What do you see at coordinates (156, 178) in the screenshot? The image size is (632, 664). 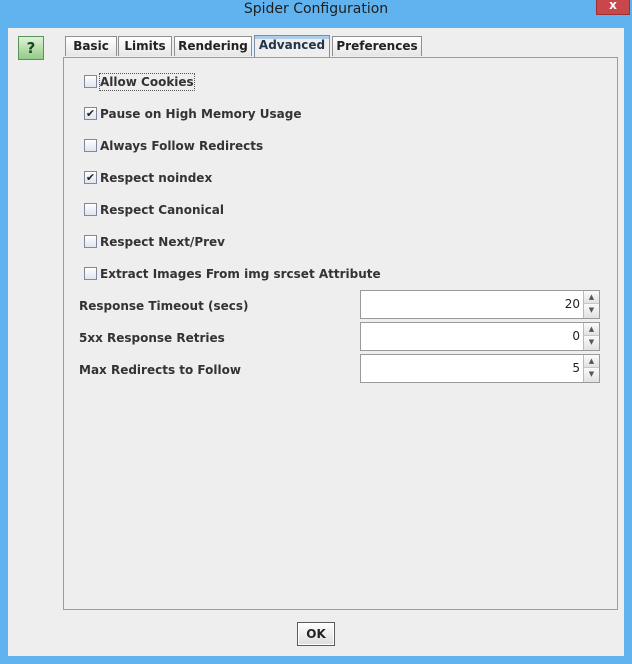 I see `option-label: Respect noindex` at bounding box center [156, 178].